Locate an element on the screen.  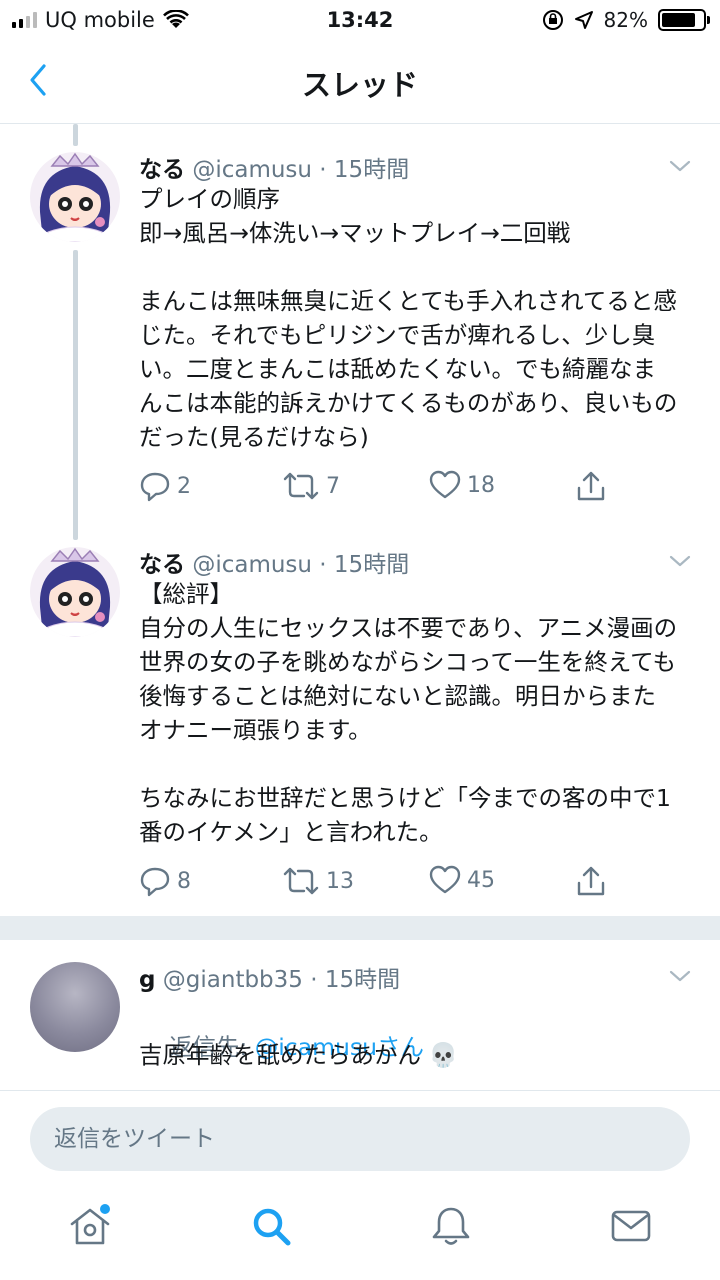
reply-input: 返信をツイート is located at coordinates (360, 1139).